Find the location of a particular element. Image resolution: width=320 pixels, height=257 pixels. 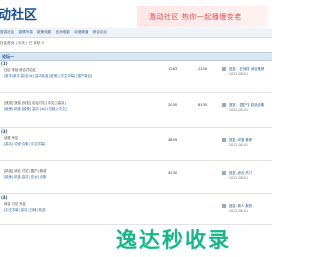

last-post-title: 回复: 新人 报到 is located at coordinates (240, 205).